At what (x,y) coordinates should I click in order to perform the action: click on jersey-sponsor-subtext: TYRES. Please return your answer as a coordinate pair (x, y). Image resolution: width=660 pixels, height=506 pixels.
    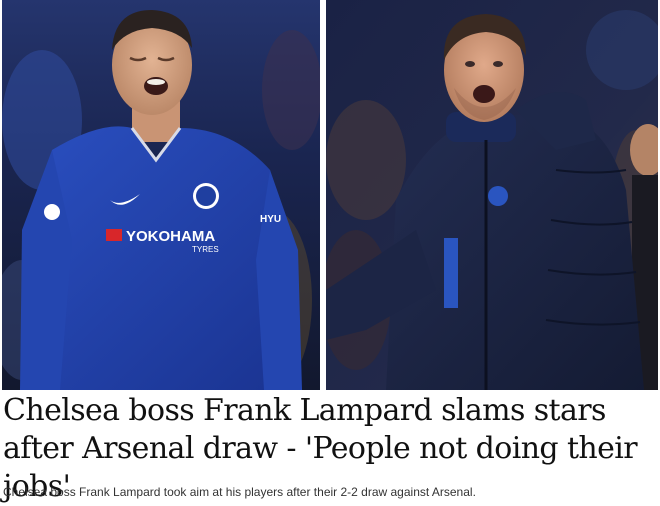
    Looking at the image, I should click on (205, 249).